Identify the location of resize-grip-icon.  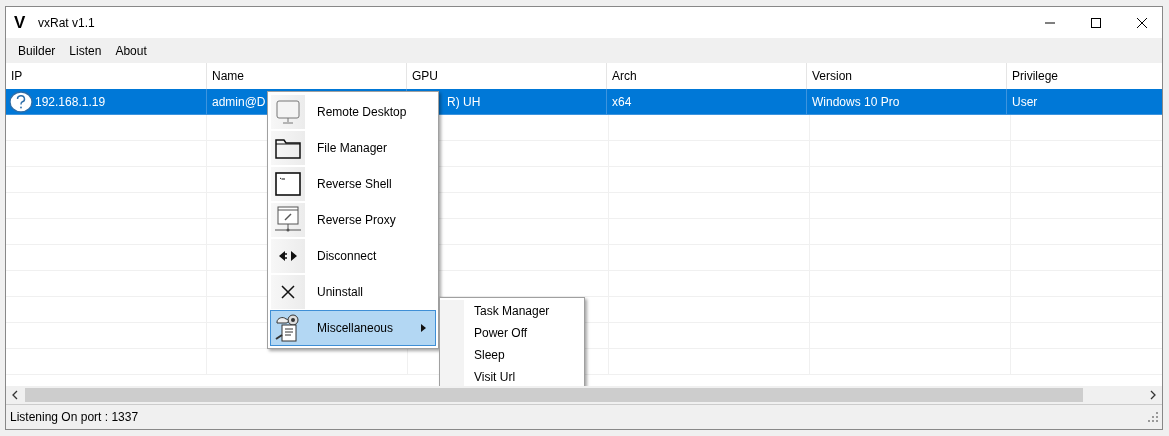
(1153, 417).